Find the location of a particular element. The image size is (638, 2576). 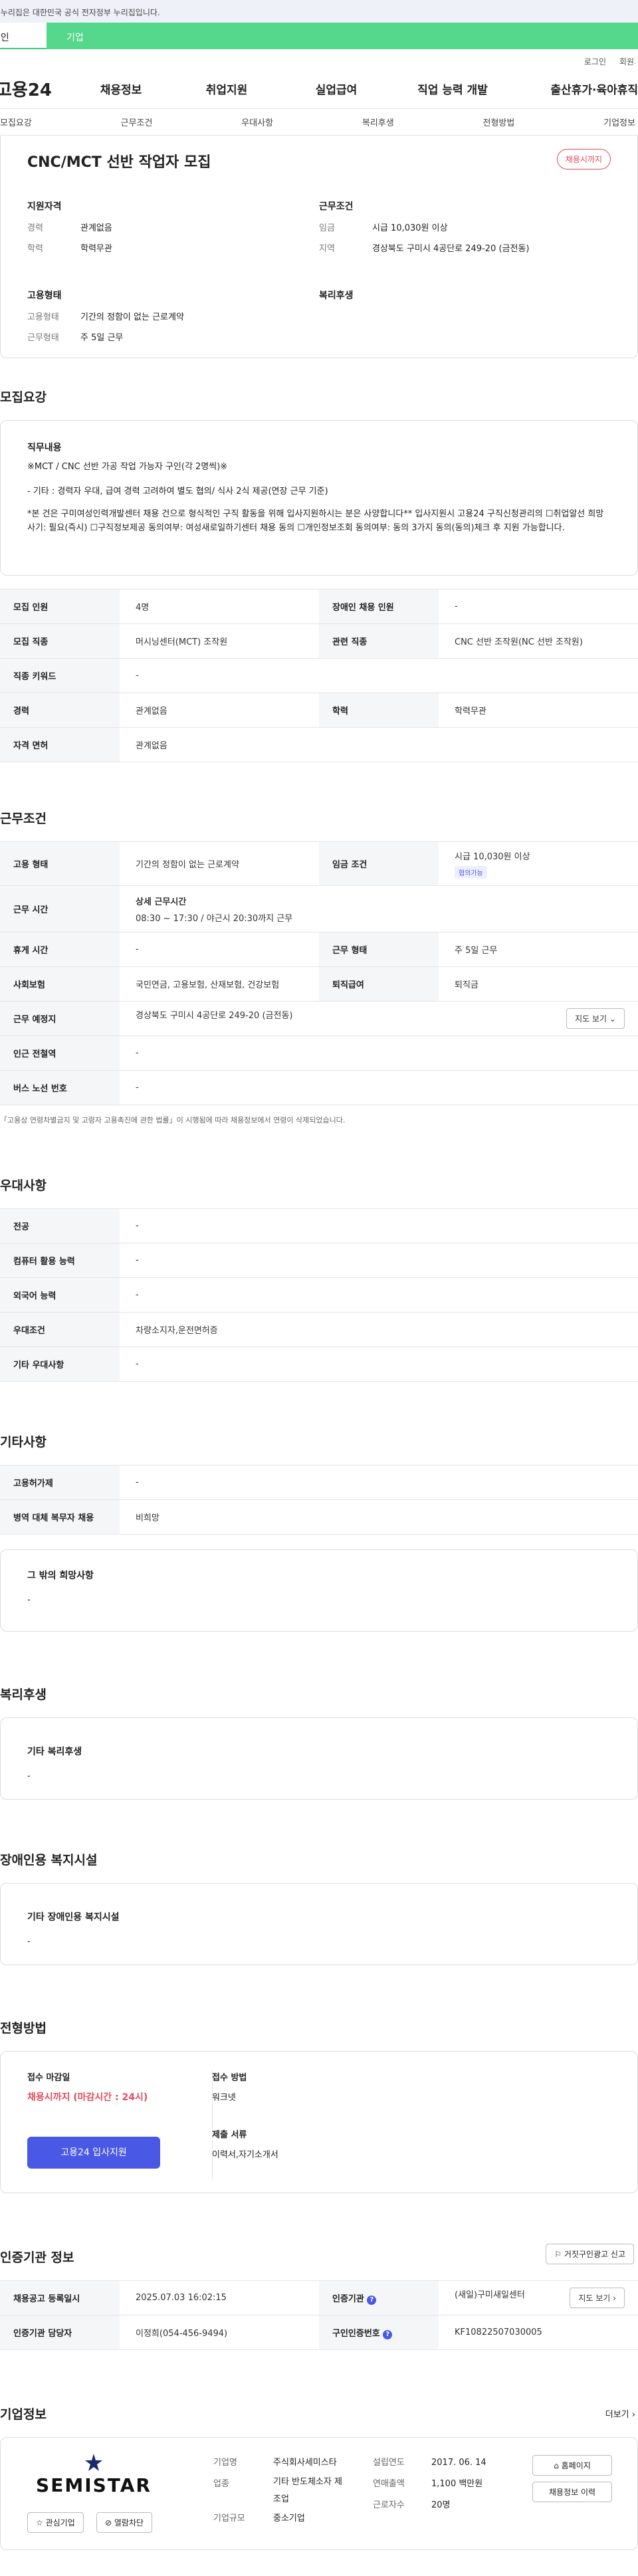

info-value: 2017. 06. 14 is located at coordinates (458, 2463).